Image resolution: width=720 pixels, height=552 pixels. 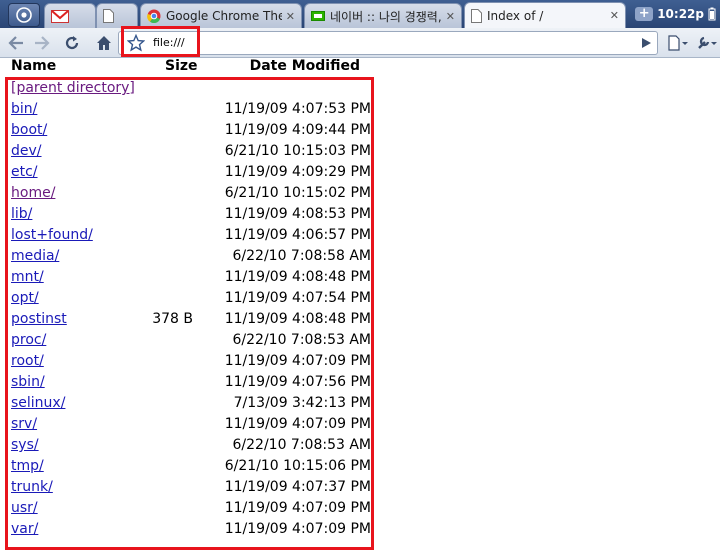 I want to click on wrench-icon, so click(x=707, y=42).